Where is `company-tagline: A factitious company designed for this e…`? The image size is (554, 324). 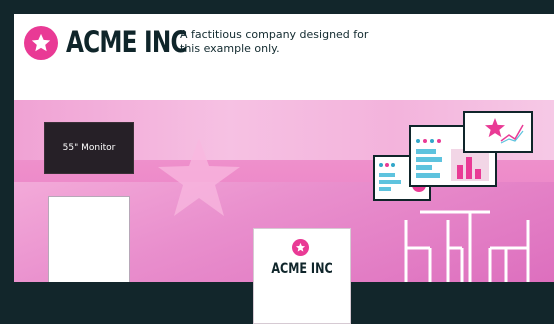 company-tagline: A factitious company designed for this e… is located at coordinates (274, 41).